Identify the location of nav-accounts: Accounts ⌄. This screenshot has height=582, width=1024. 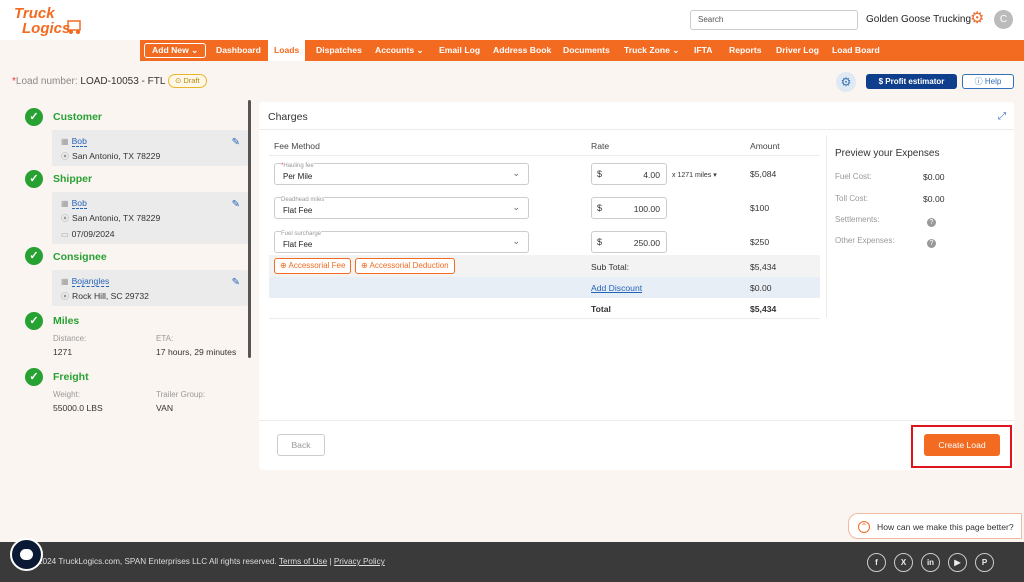
(399, 50).